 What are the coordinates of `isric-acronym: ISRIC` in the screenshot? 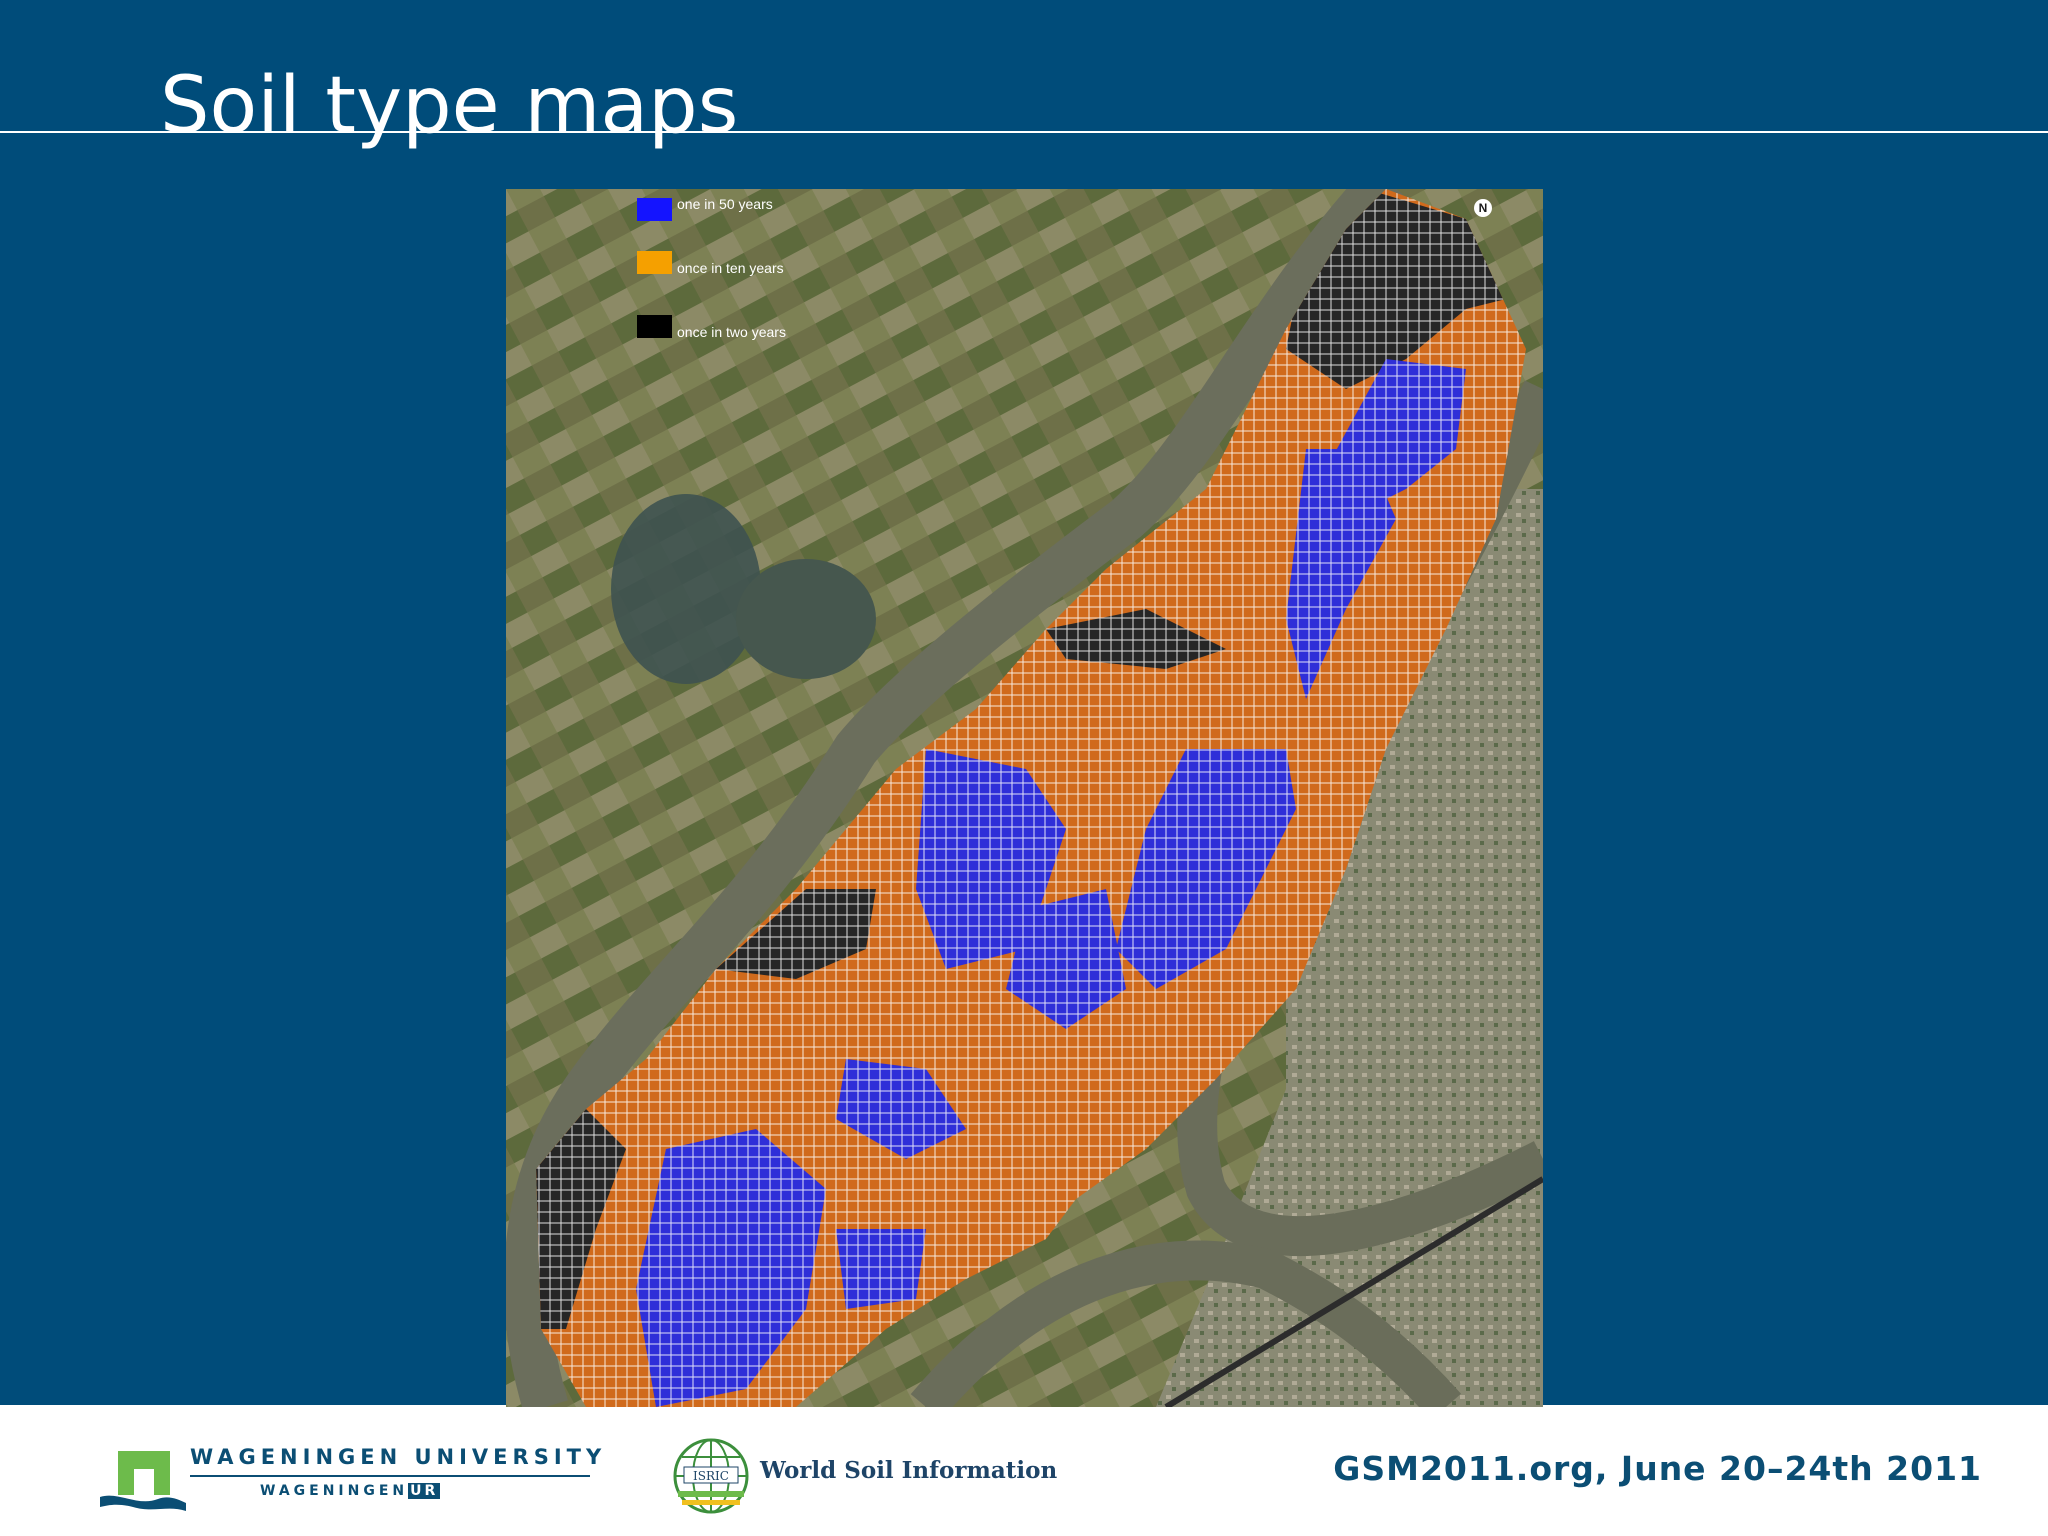 It's located at (711, 1476).